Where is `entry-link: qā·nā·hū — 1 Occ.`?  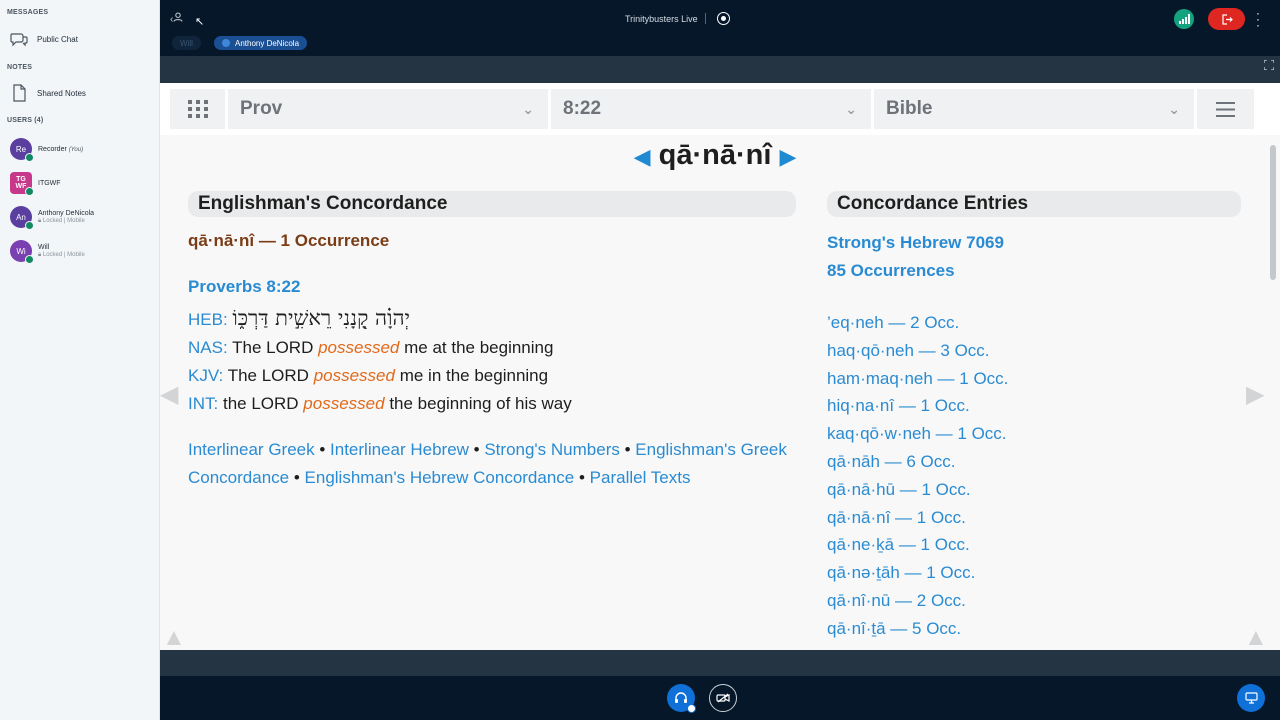 entry-link: qā·nā·hū — 1 Occ. is located at coordinates (917, 494).